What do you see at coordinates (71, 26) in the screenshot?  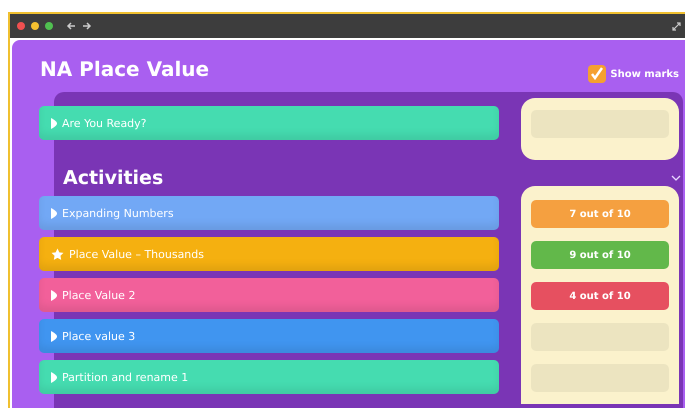 I see `back-arrow-icon` at bounding box center [71, 26].